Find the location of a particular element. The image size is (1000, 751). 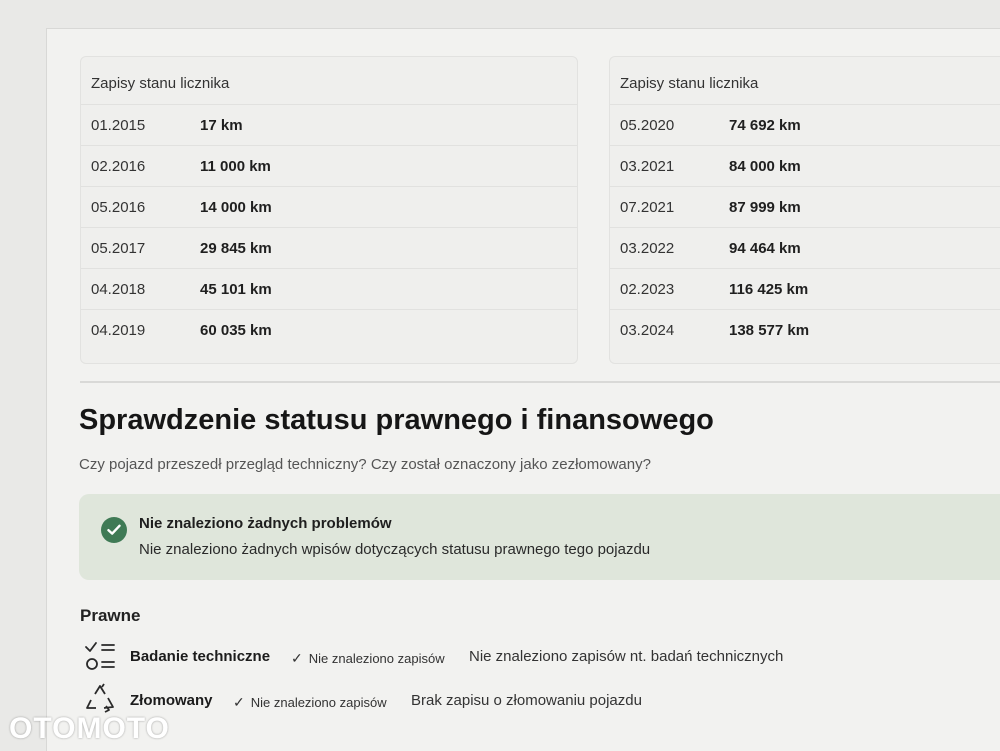

otomoto-watermark-logo: OTOMOTO is located at coordinates (89, 728).